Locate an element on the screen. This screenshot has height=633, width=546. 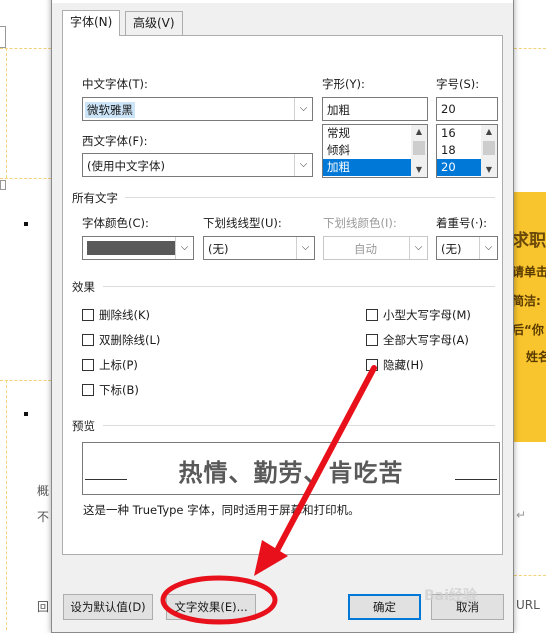
emphasis-label: 着重号(·): is located at coordinates (462, 223).